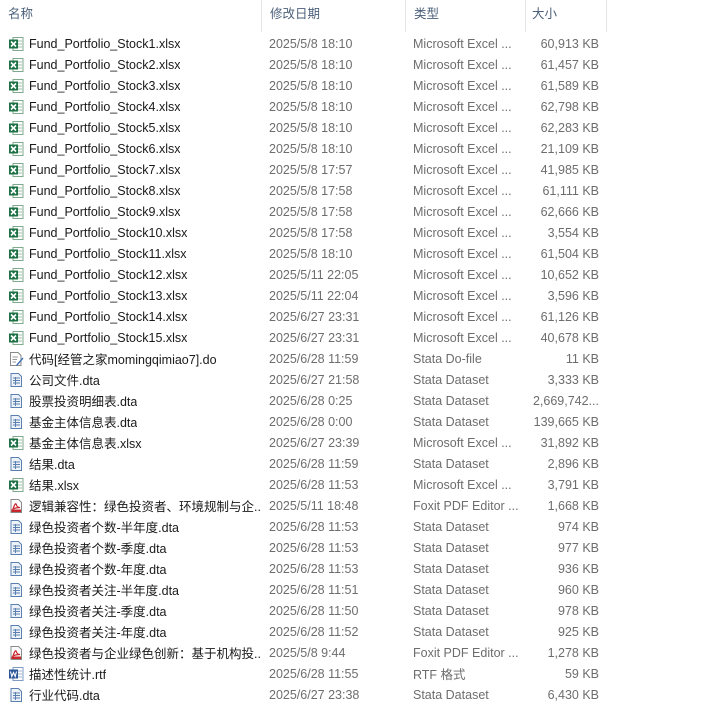 Image resolution: width=720 pixels, height=714 pixels. Describe the element at coordinates (131, 400) in the screenshot. I see `file-name-cell: 股票投资明细表.dta` at that location.